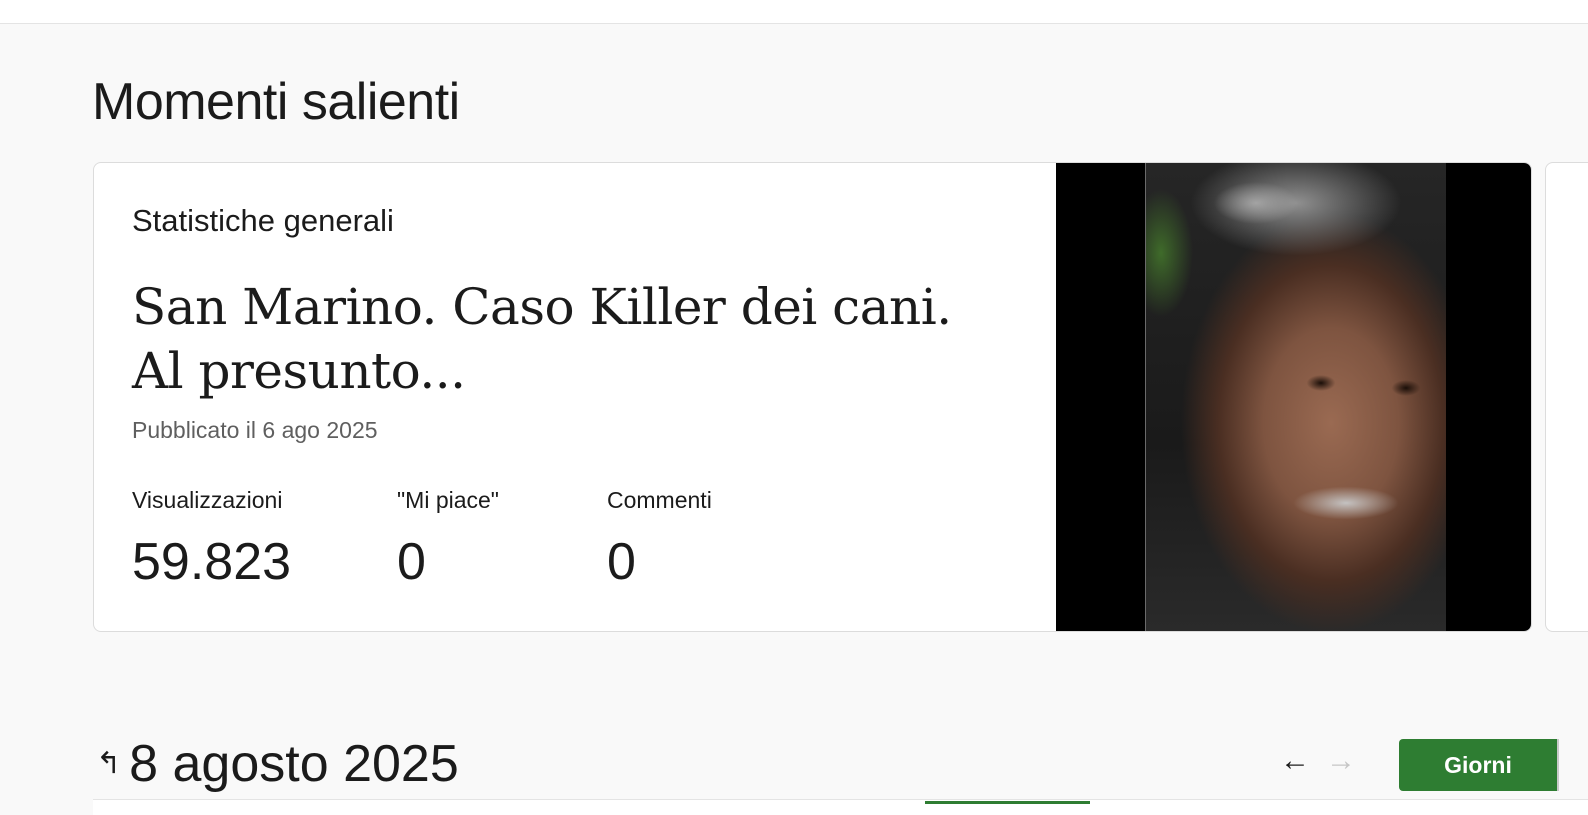  Describe the element at coordinates (448, 500) in the screenshot. I see `stat-likes-label: "Mi piace"` at that location.